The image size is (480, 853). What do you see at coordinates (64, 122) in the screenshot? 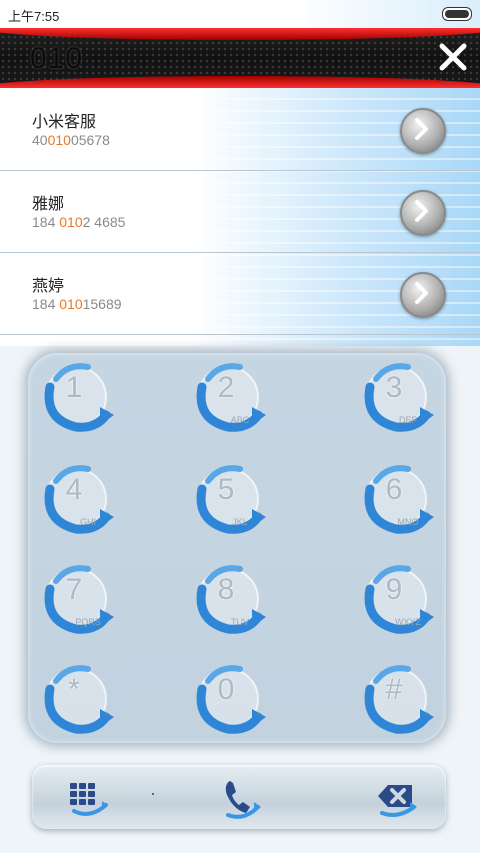
I see `contact-name: 小米客服` at bounding box center [64, 122].